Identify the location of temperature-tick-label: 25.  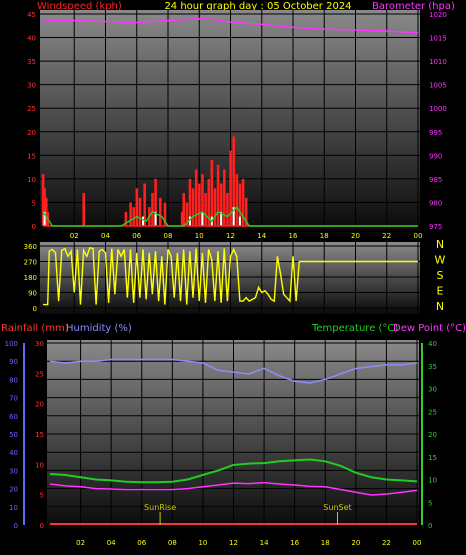
(432, 412).